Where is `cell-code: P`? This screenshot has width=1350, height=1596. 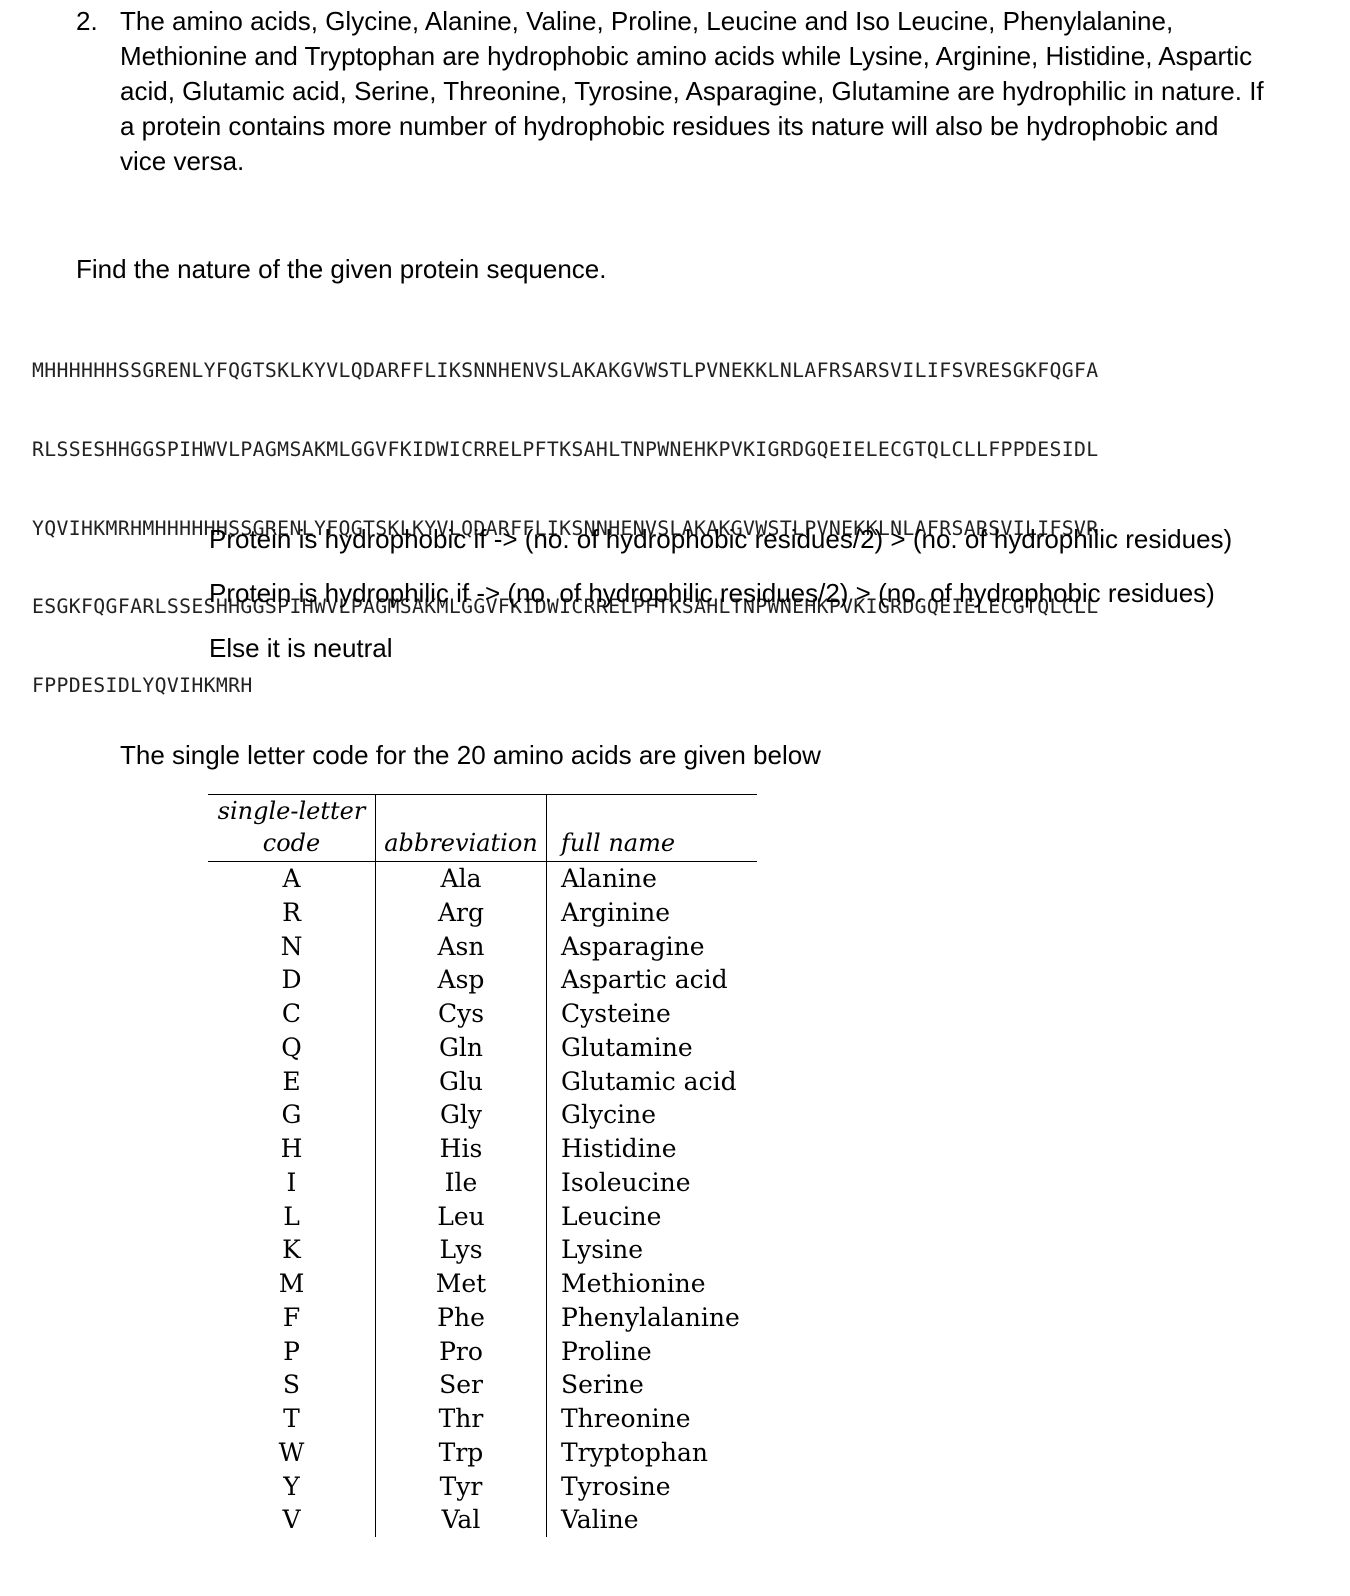 cell-code: P is located at coordinates (291, 1351).